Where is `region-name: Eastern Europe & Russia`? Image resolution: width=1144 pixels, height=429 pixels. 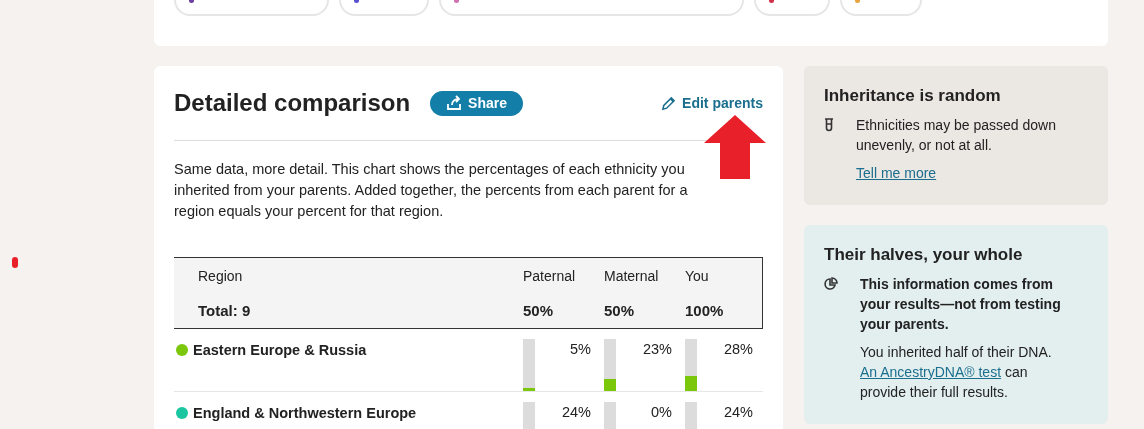
region-name: Eastern Europe & Russia is located at coordinates (280, 350).